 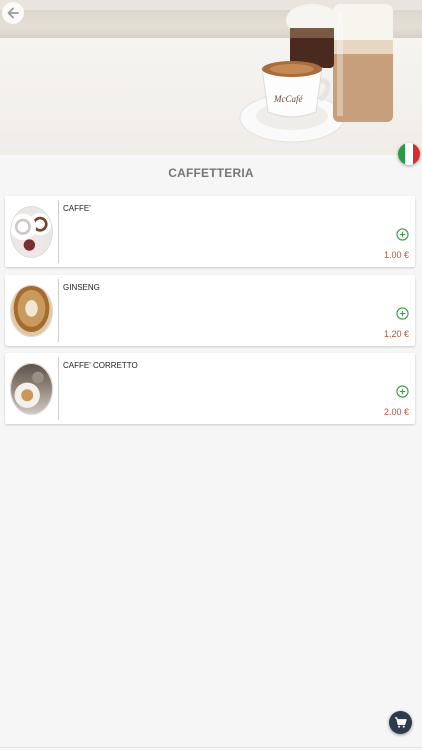 What do you see at coordinates (100, 365) in the screenshot?
I see `product-name: CAFFE' CORRETTO` at bounding box center [100, 365].